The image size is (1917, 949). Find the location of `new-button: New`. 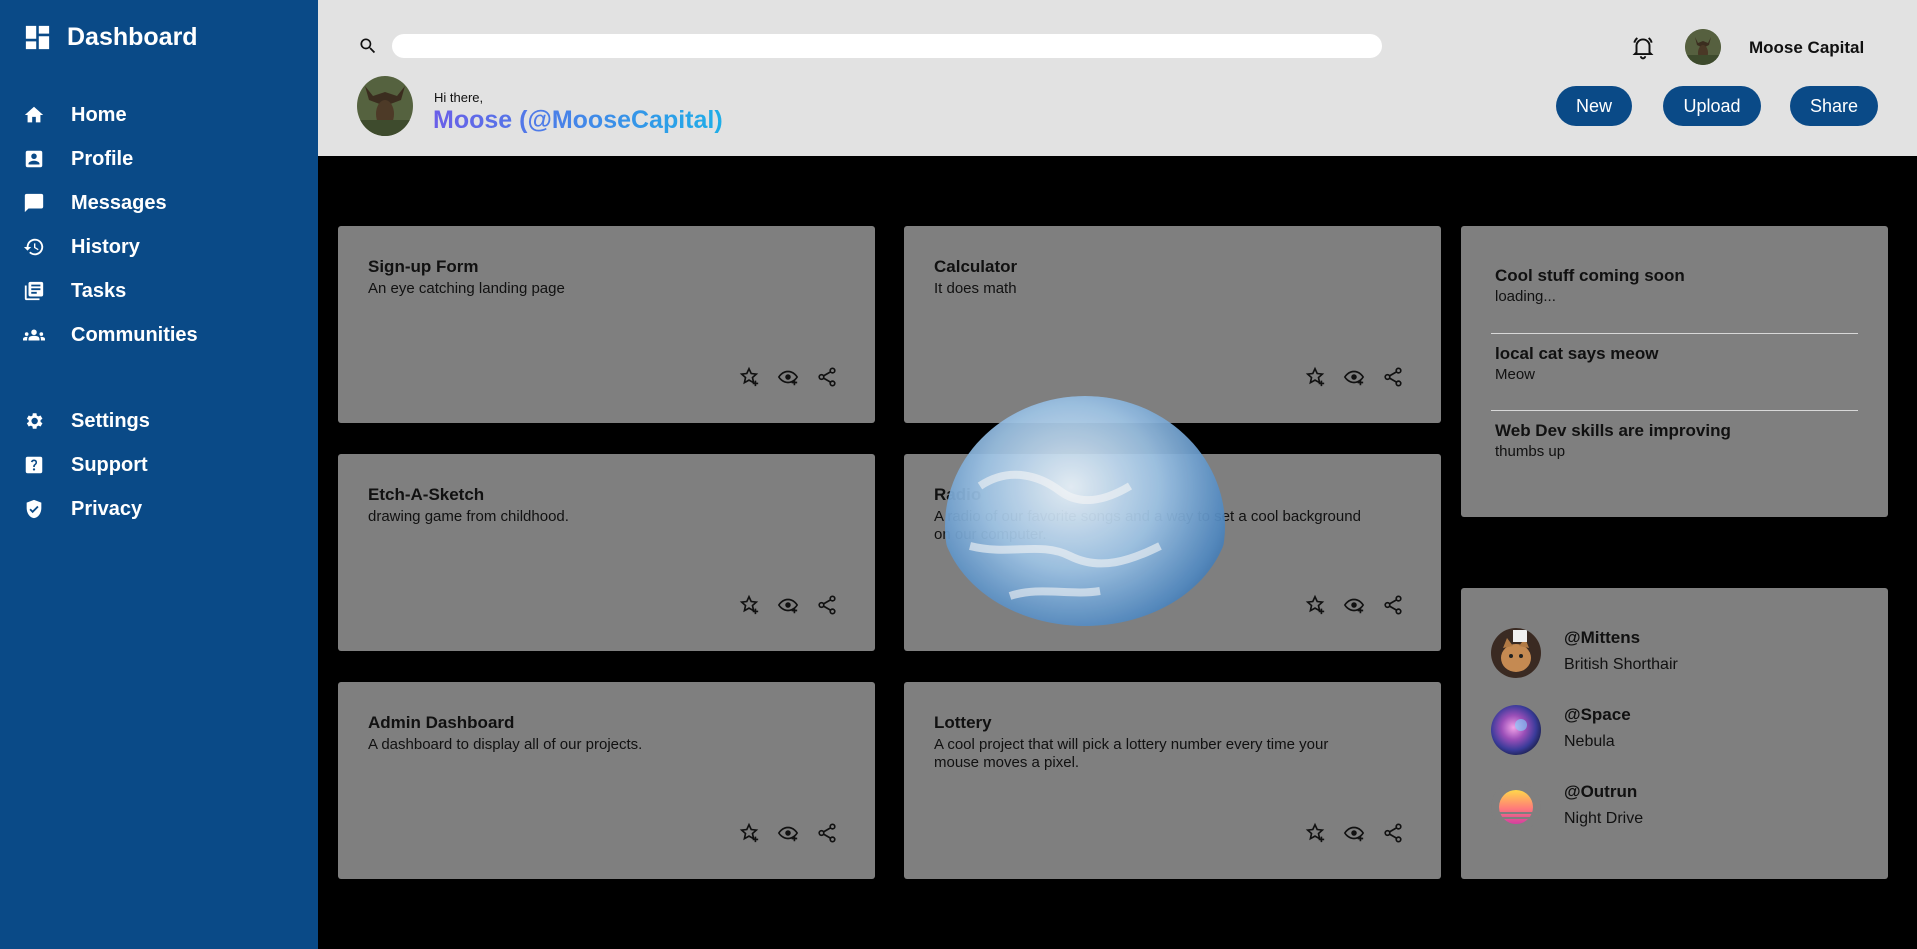

new-button: New is located at coordinates (1594, 106).